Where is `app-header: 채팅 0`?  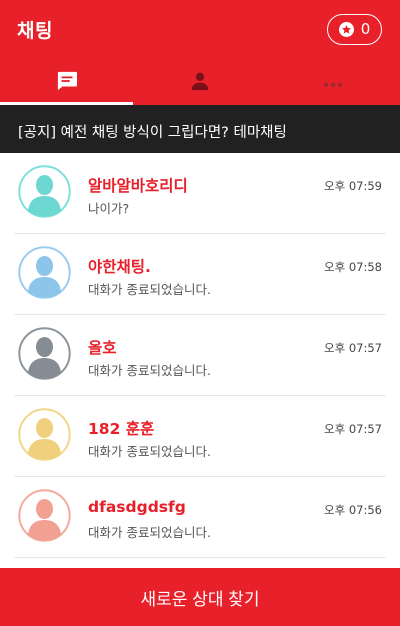 app-header: 채팅 0 is located at coordinates (200, 30).